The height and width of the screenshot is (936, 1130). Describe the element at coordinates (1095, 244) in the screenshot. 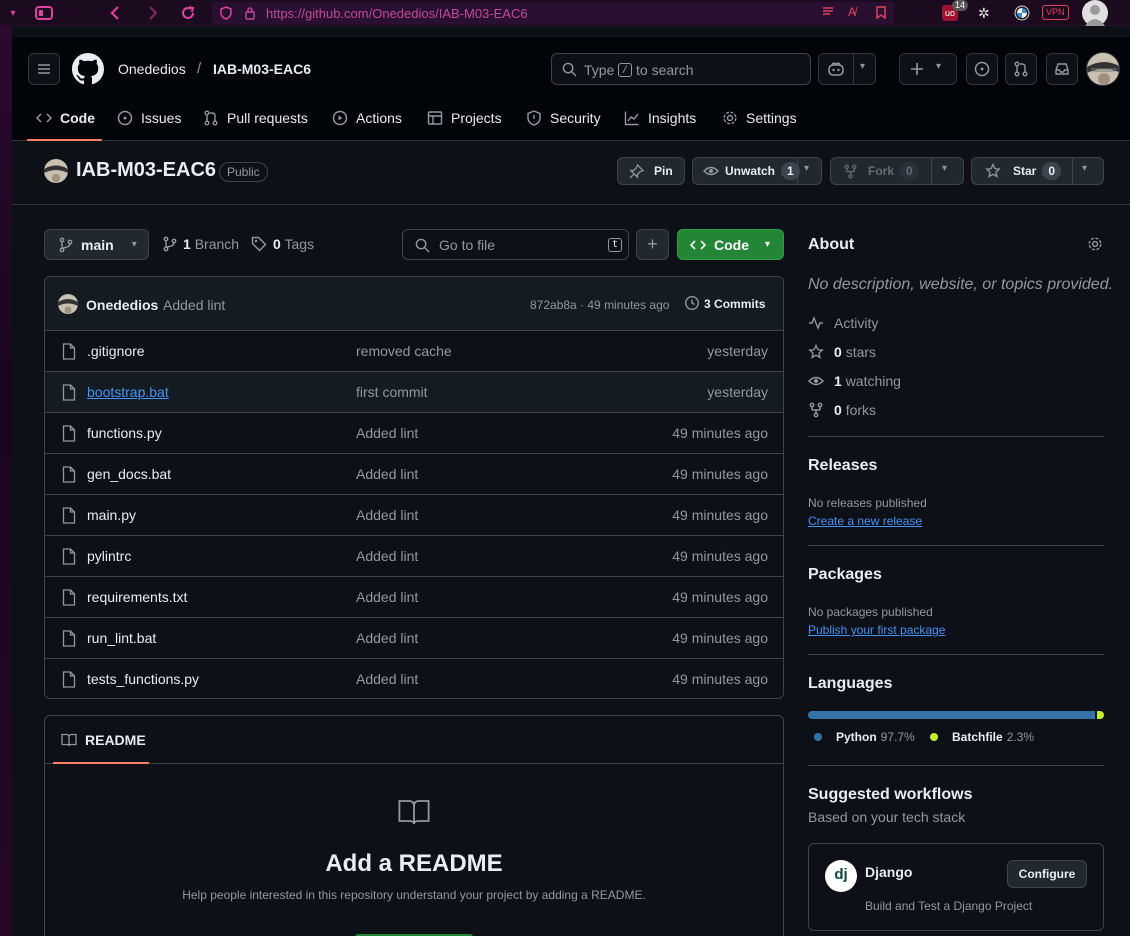

I see `gear-icon` at that location.